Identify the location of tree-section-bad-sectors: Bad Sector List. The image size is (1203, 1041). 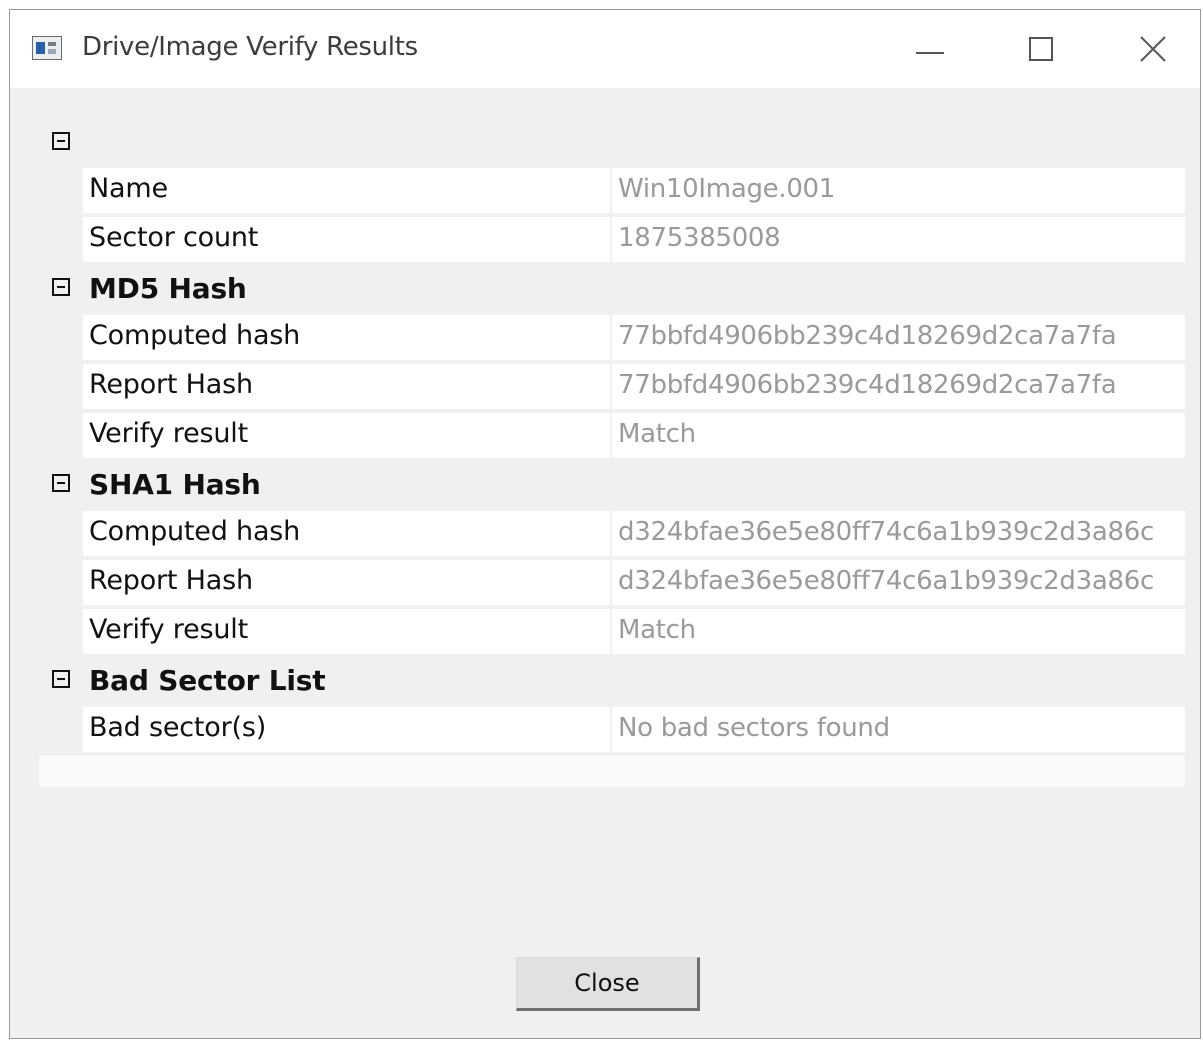
(612, 682).